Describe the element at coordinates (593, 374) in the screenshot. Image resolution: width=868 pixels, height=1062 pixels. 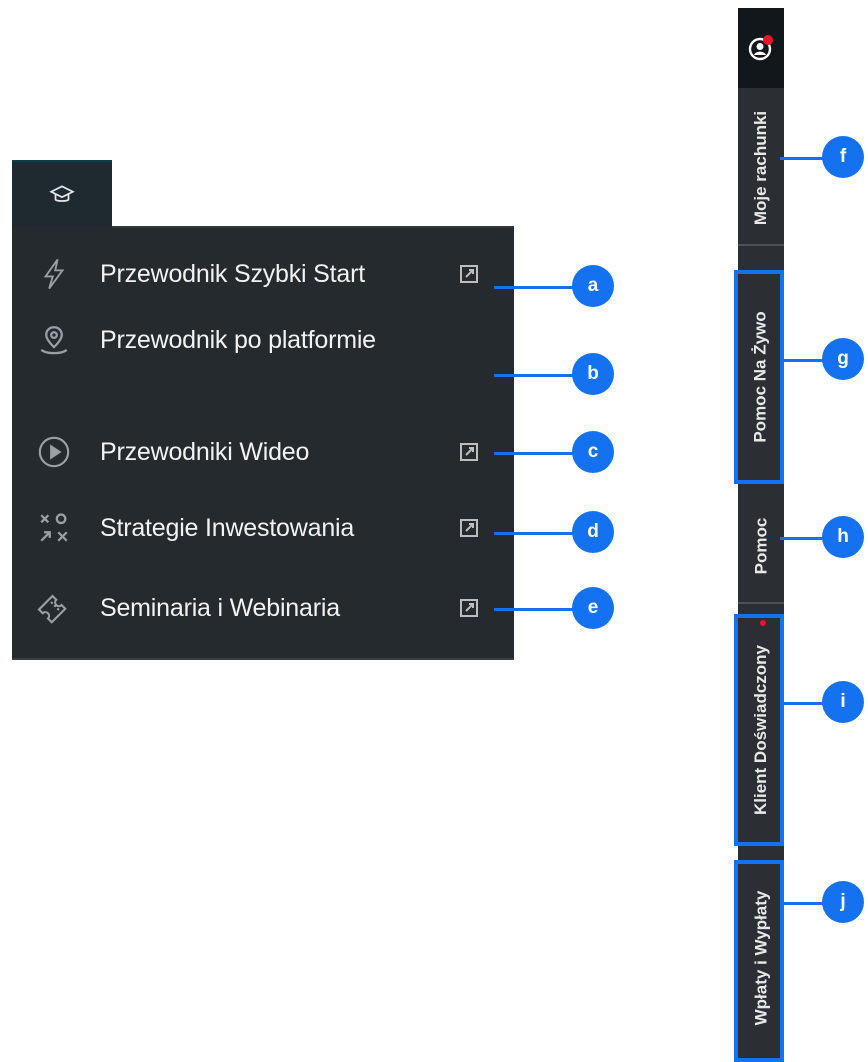
I see `callout-badge-b: b` at that location.